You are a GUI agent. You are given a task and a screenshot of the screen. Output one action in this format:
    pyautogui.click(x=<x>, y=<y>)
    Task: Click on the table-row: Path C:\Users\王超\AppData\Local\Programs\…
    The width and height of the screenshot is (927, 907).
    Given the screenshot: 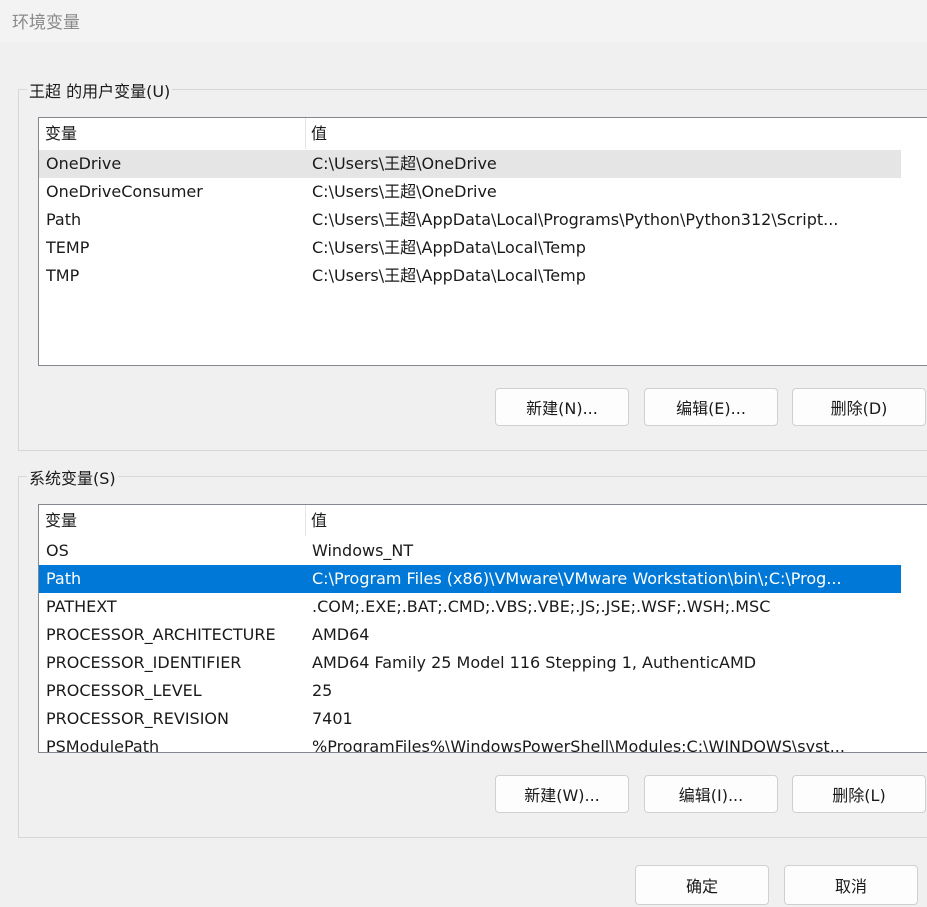 What is the action you would take?
    pyautogui.click(x=483, y=220)
    